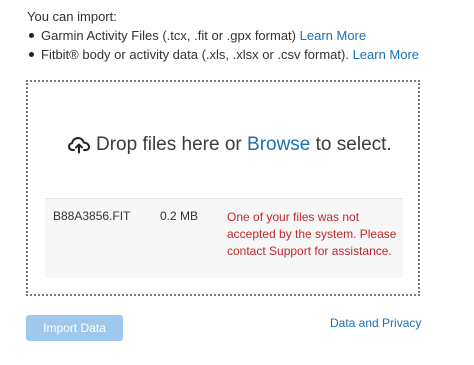  What do you see at coordinates (375, 323) in the screenshot?
I see `data-and-privacy-link: Data and Privacy` at bounding box center [375, 323].